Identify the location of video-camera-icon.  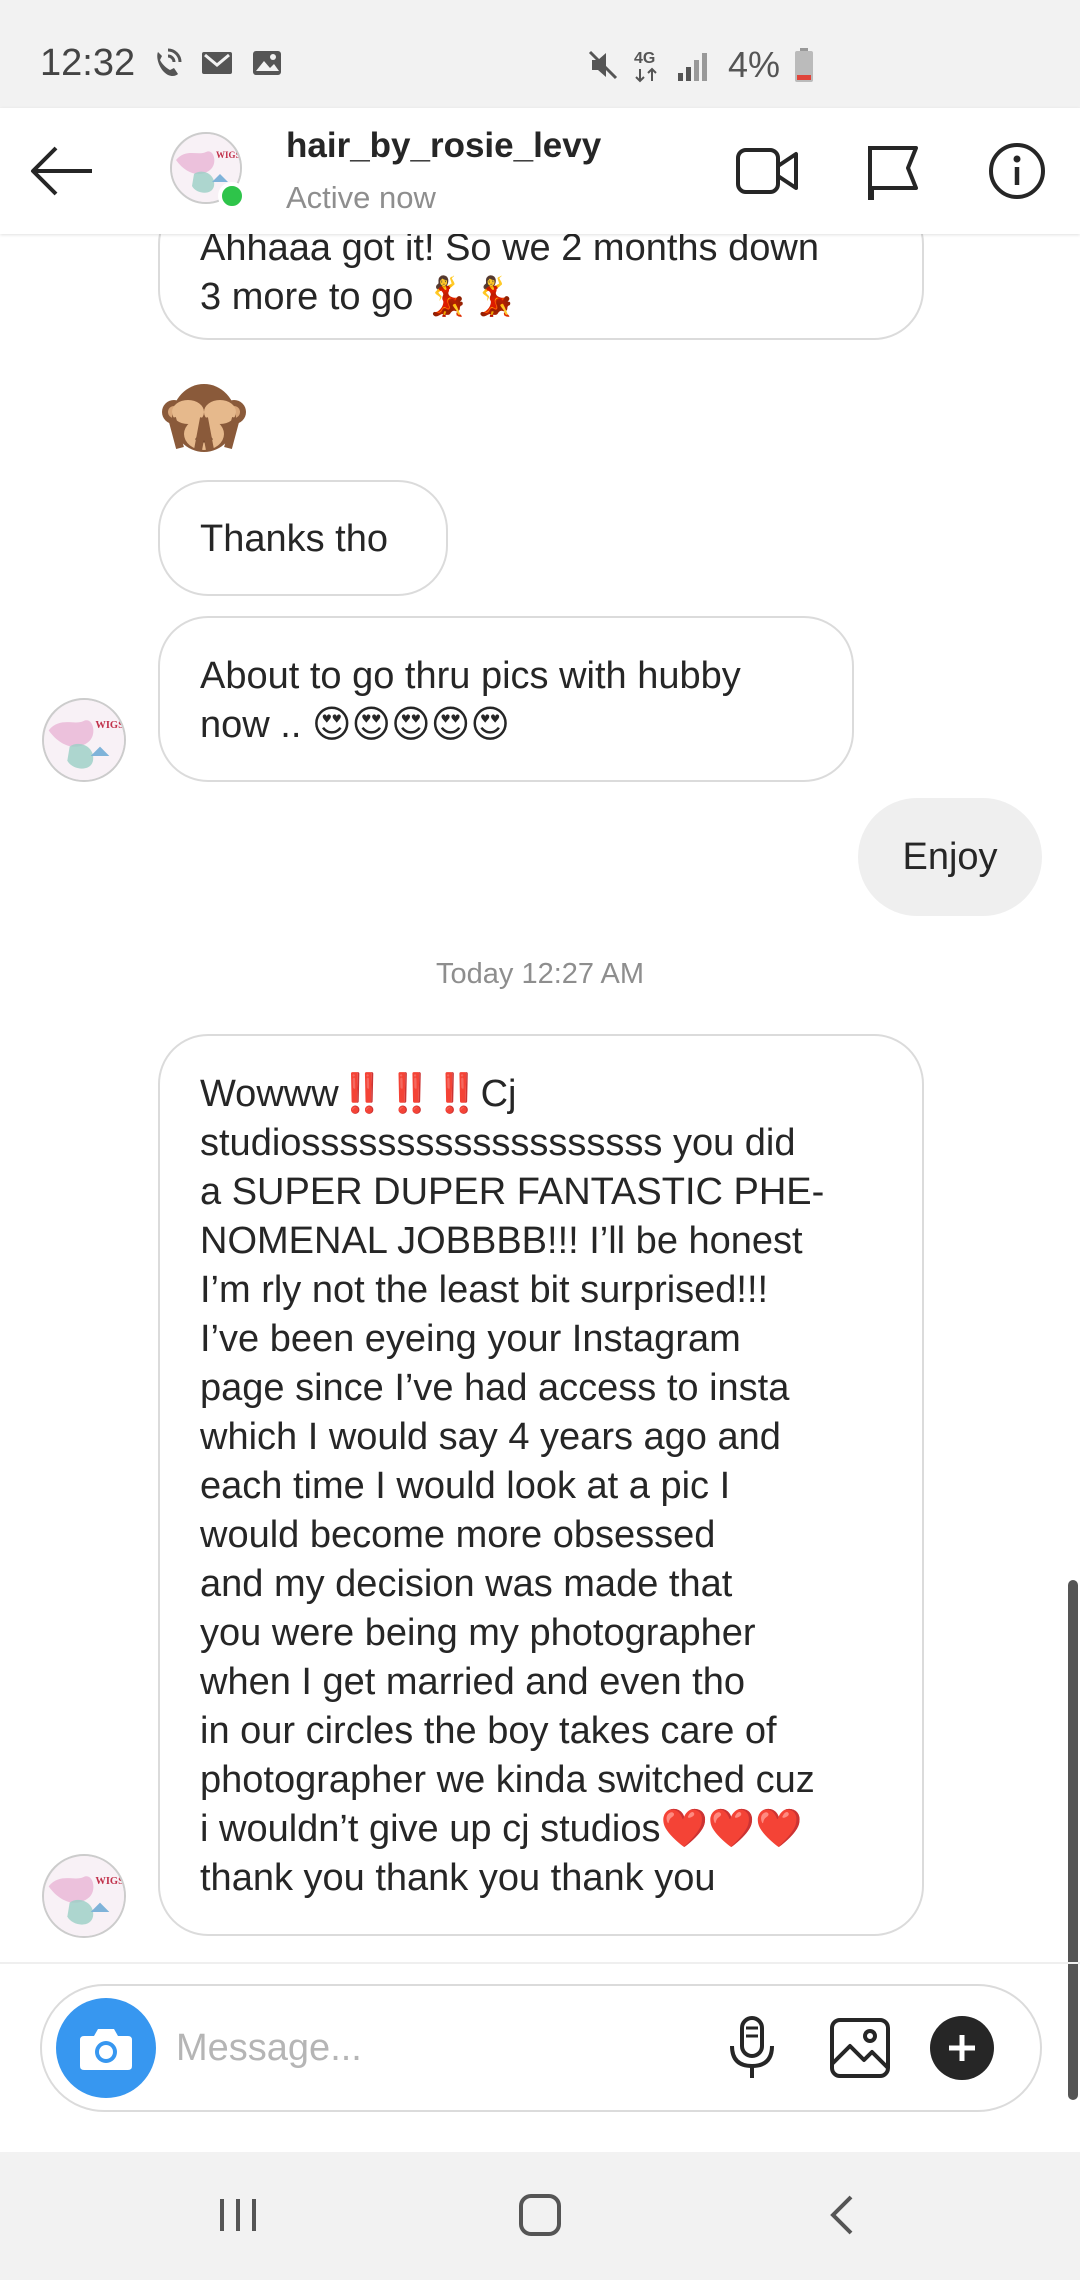
(767, 171).